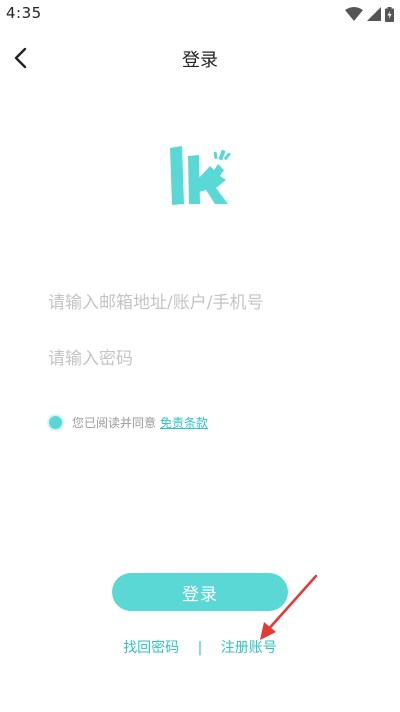  Describe the element at coordinates (184, 422) in the screenshot. I see `terms-link: 免责条款` at that location.